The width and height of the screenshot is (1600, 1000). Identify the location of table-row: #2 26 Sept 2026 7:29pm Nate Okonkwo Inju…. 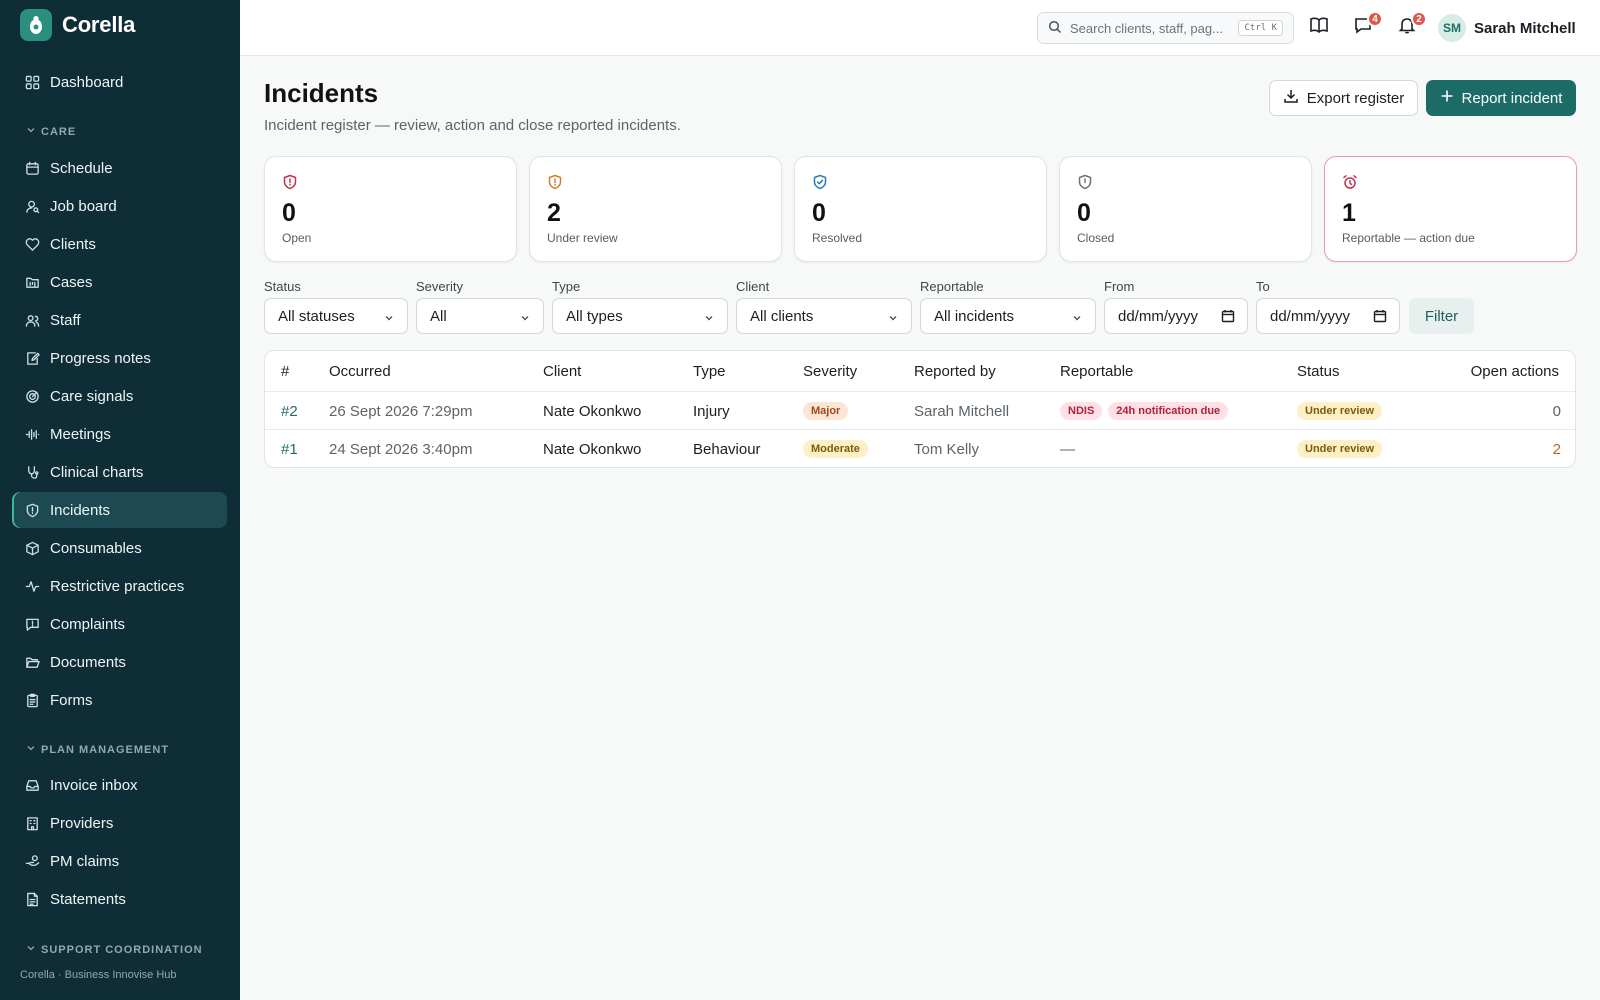
(920, 410).